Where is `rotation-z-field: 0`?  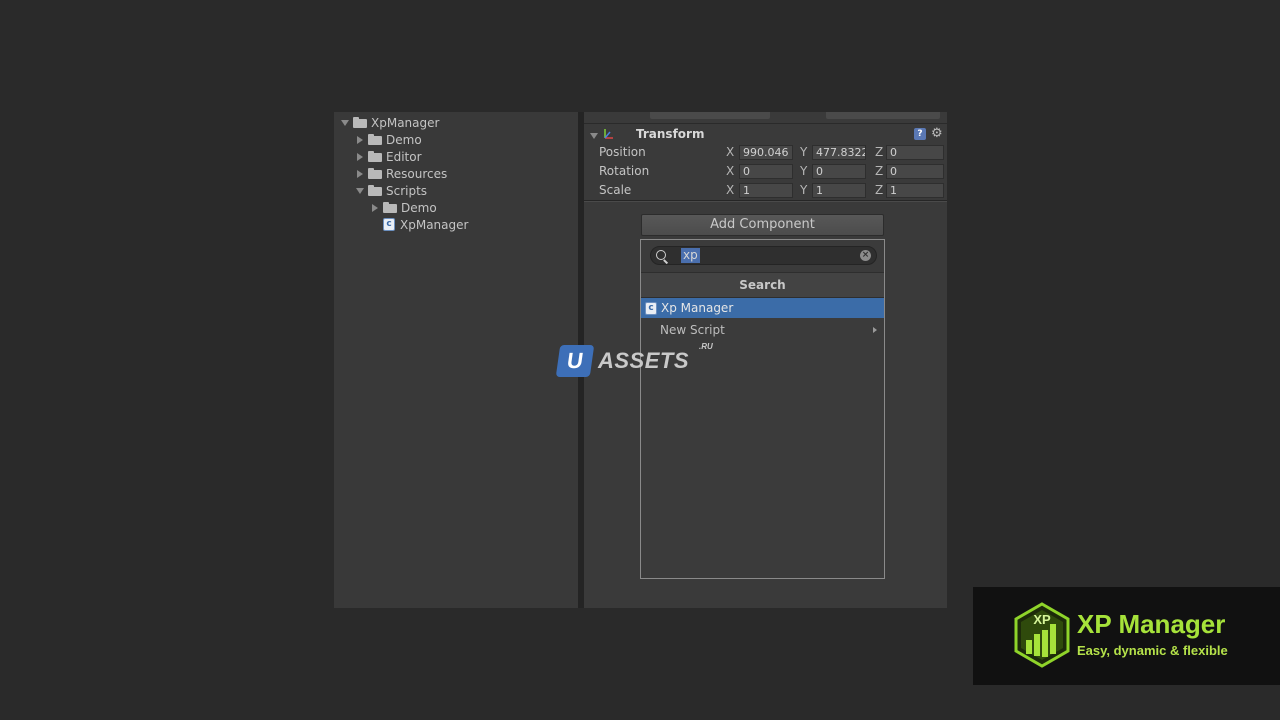
rotation-z-field: 0 is located at coordinates (915, 171).